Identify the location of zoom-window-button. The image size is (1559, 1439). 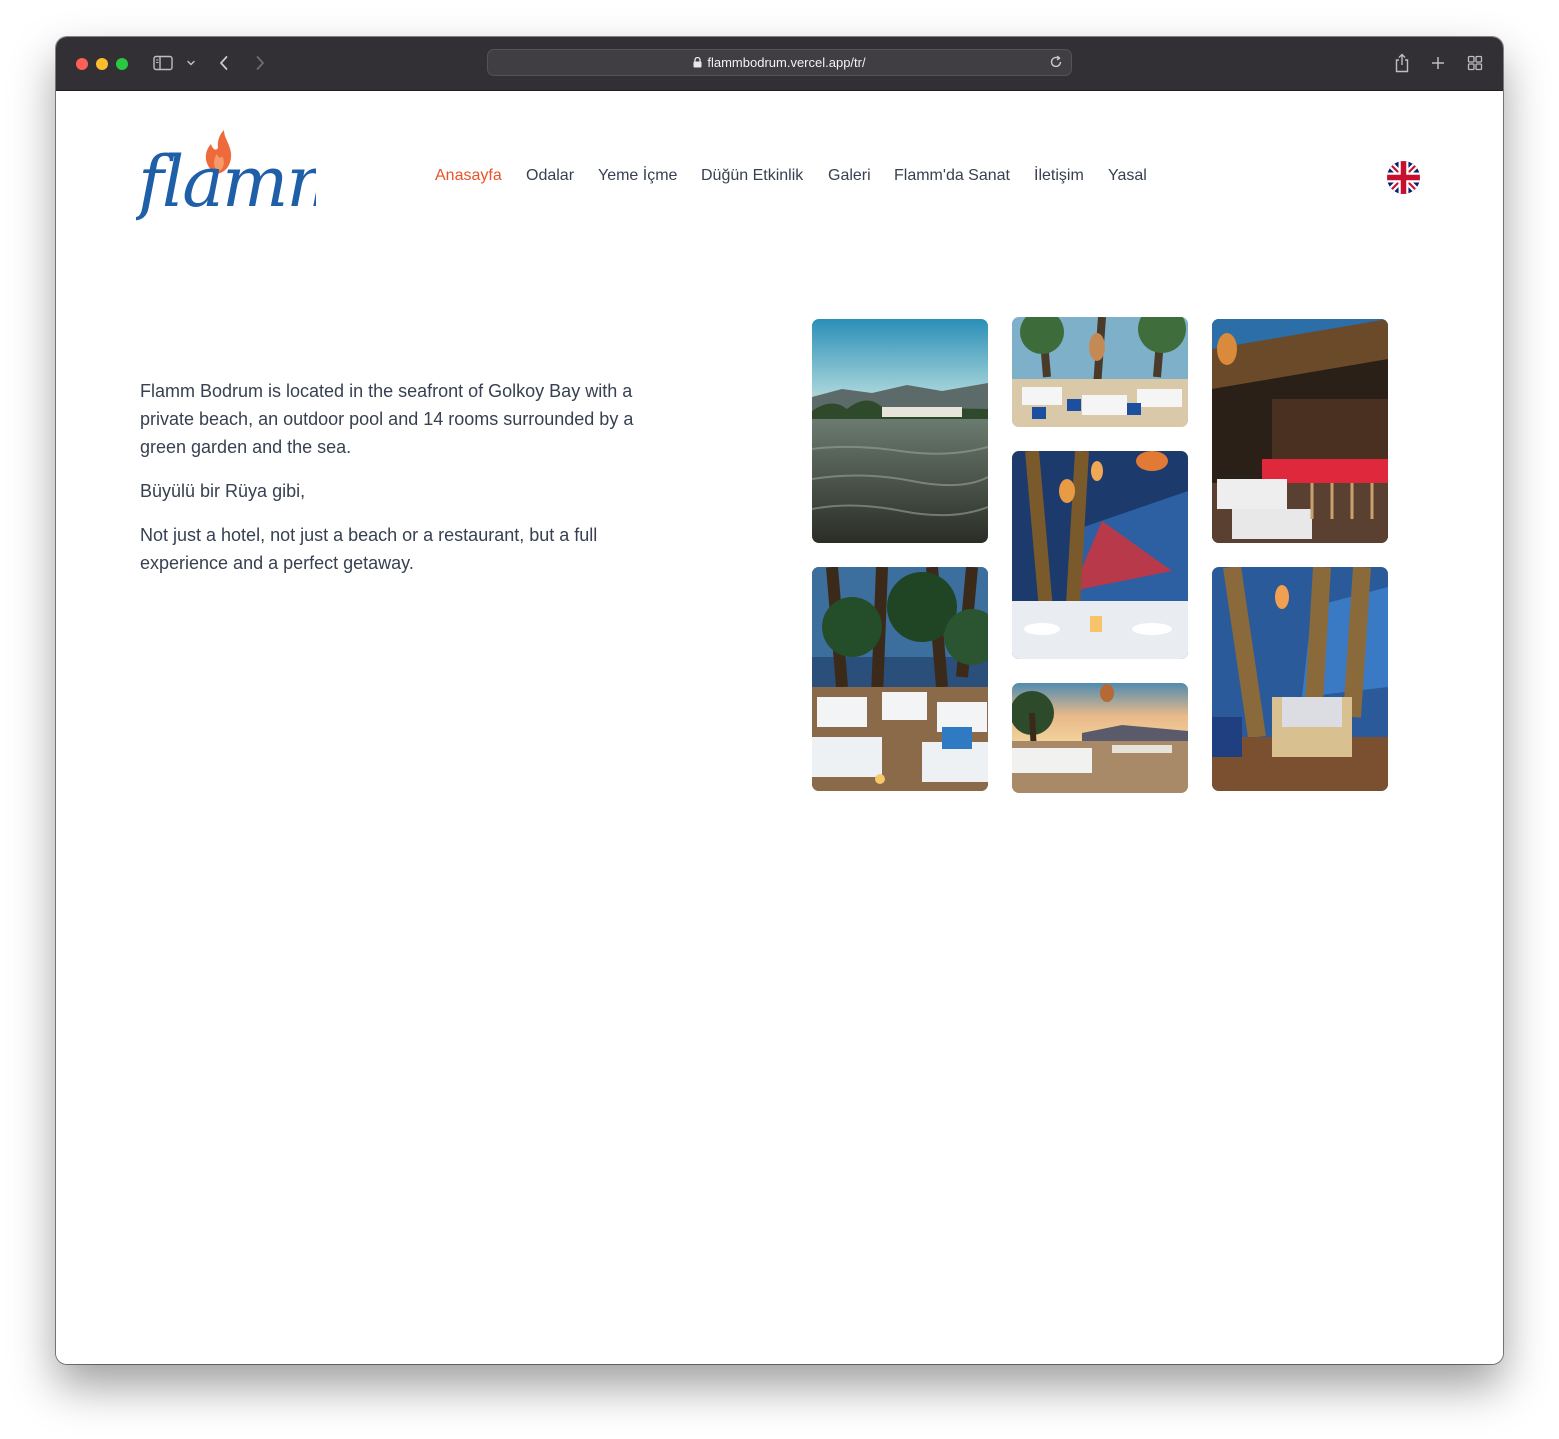
(122, 64).